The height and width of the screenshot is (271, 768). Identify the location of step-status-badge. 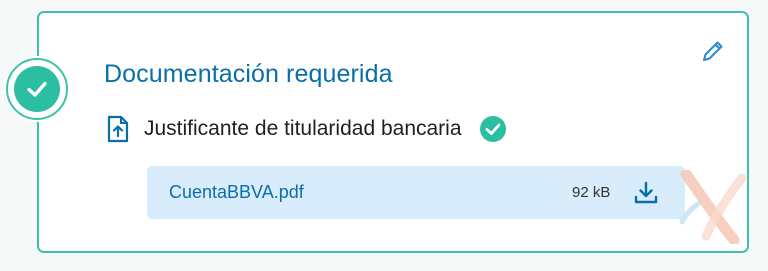
(37, 89).